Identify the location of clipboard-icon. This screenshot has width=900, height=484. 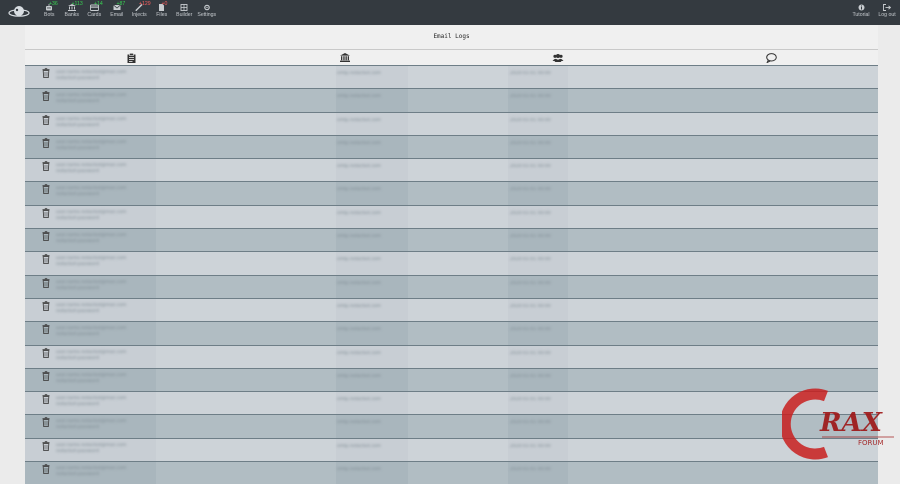
(131, 57).